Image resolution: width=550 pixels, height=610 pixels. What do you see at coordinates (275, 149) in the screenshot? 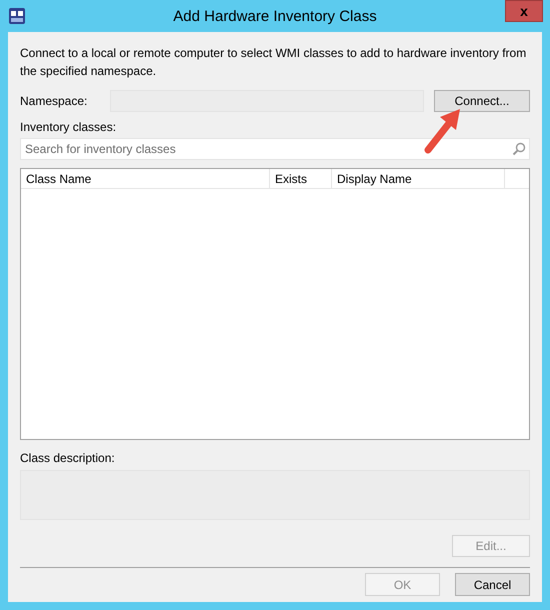
I see `search-field: Search for inventory classes` at bounding box center [275, 149].